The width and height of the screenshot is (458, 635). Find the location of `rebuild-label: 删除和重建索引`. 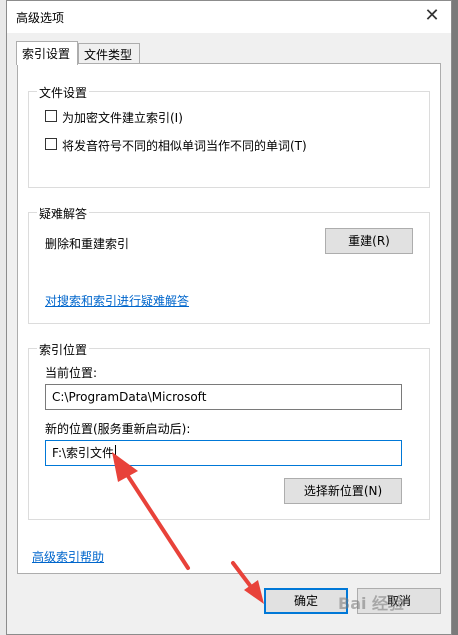

rebuild-label: 删除和重建索引 is located at coordinates (87, 244).